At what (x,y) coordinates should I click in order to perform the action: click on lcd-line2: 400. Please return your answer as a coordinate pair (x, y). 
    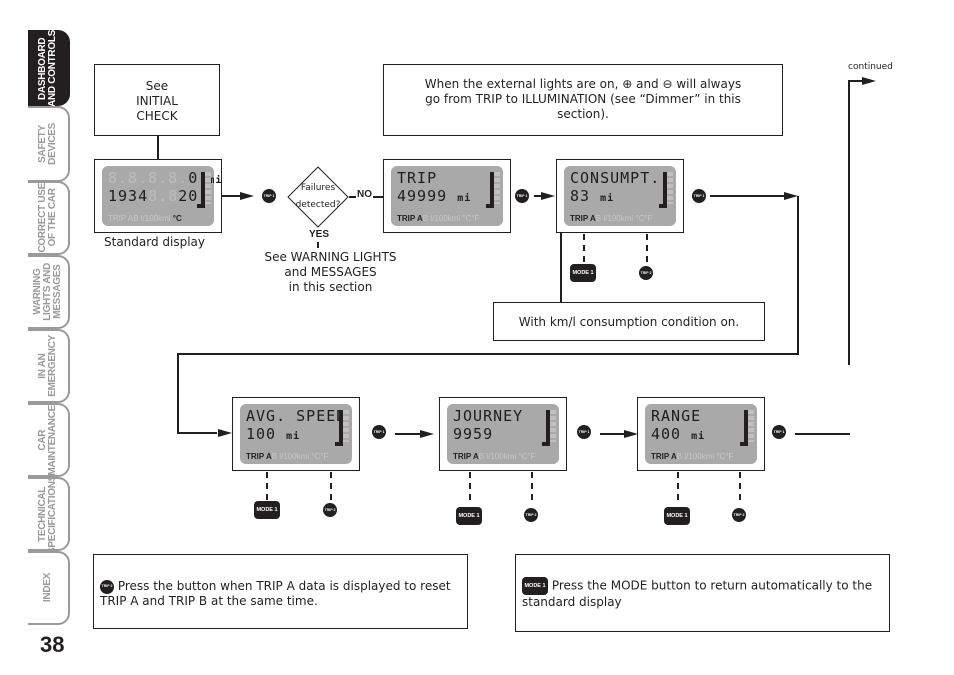
    Looking at the image, I should click on (666, 434).